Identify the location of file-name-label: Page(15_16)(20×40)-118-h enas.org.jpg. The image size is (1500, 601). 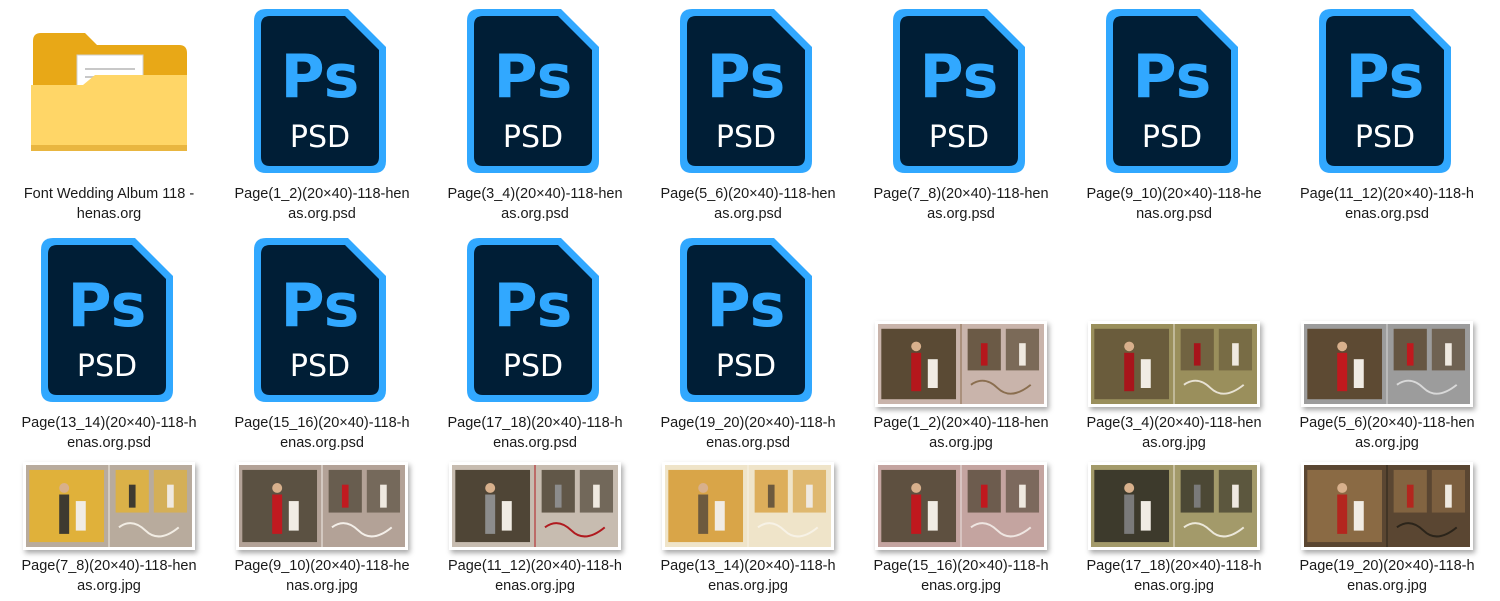
(961, 576).